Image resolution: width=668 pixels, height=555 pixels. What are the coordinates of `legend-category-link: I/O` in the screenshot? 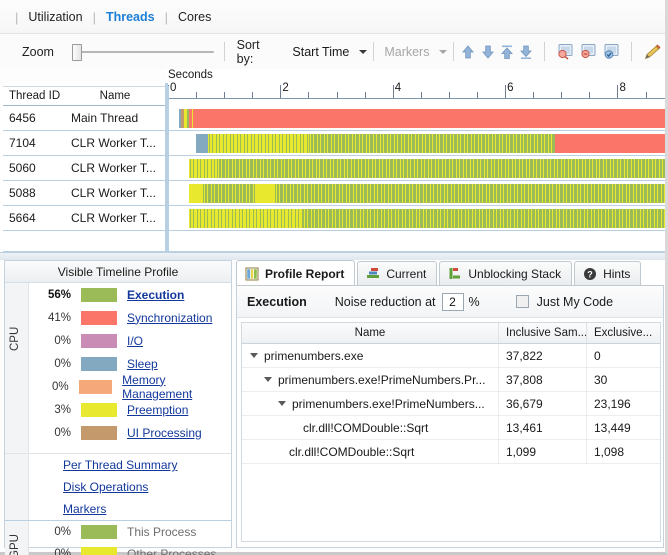 It's located at (135, 341).